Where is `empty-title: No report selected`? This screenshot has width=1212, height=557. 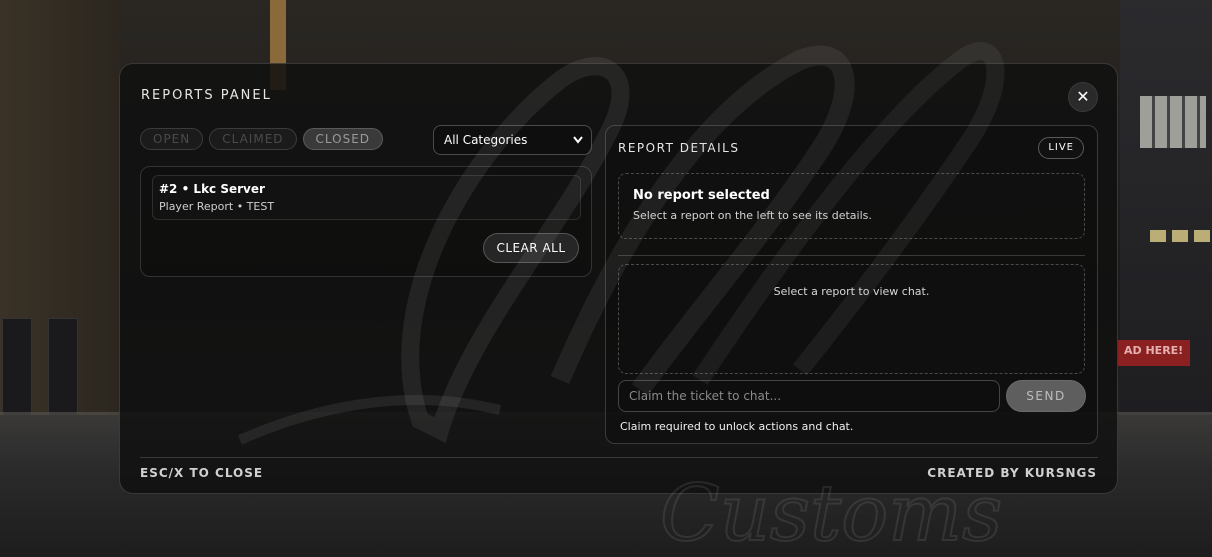
empty-title: No report selected is located at coordinates (701, 195).